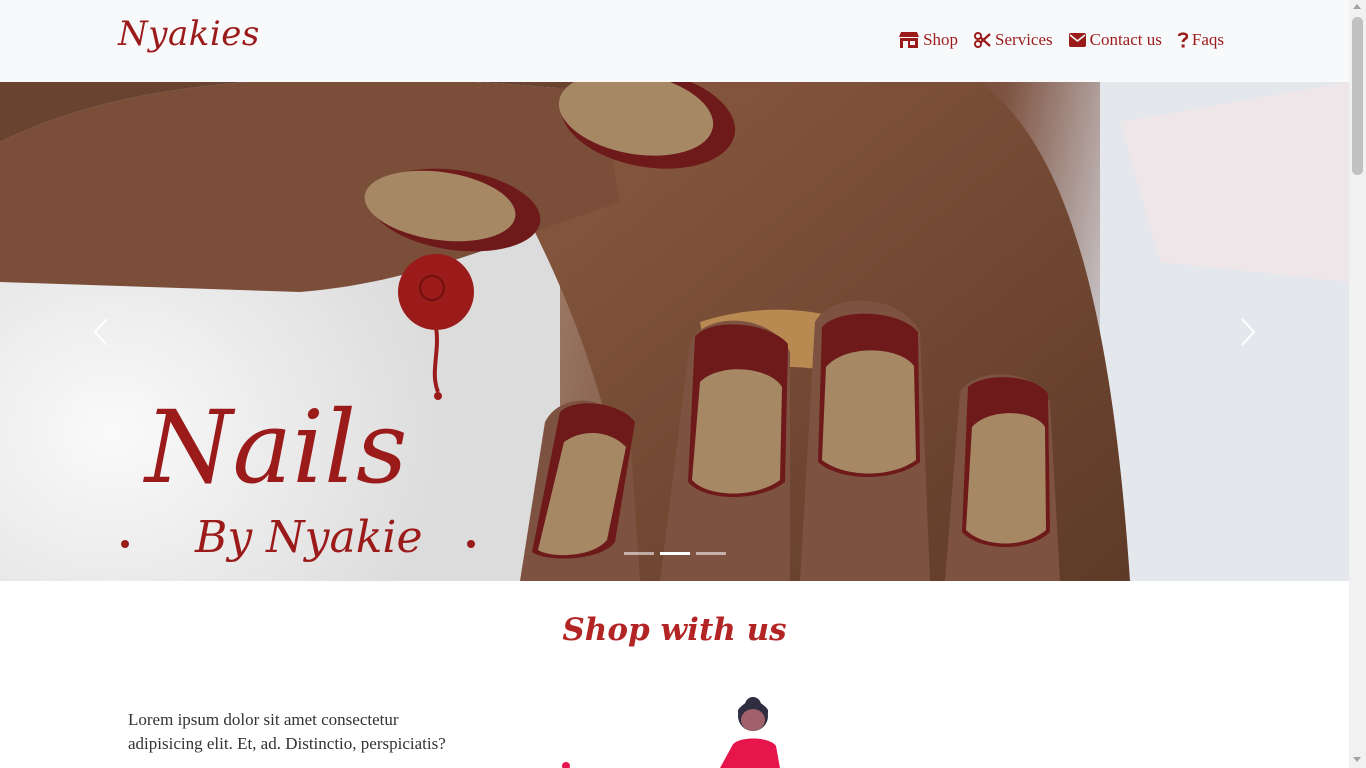  What do you see at coordinates (275, 447) in the screenshot?
I see `slide-logo-main: Nails` at bounding box center [275, 447].